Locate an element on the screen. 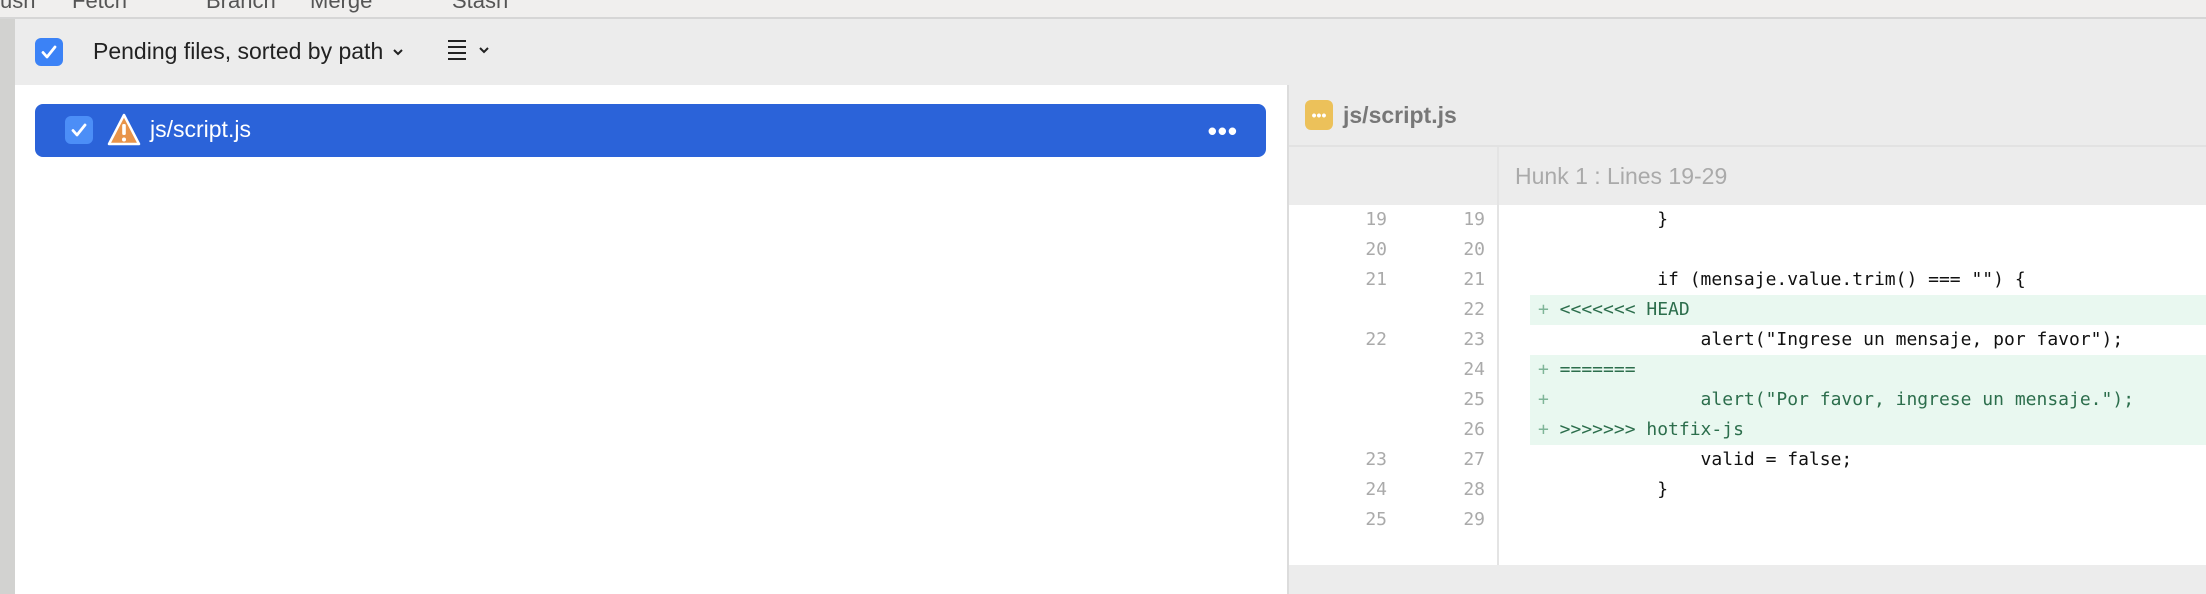 The image size is (2206, 594). code-content: if (mensaje.value.trim() === "") { is located at coordinates (1792, 279).